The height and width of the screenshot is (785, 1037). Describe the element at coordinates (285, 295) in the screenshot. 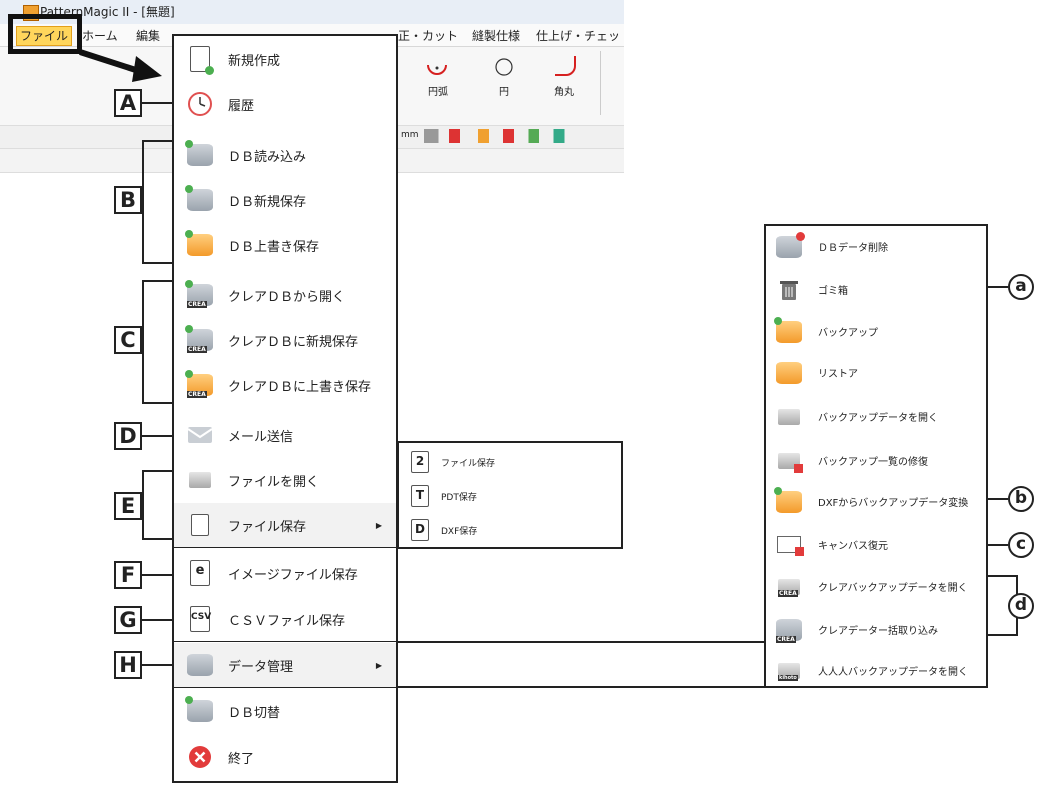

I see `menu-item-crea-db-open: CREA クレアＤＢから開く` at that location.